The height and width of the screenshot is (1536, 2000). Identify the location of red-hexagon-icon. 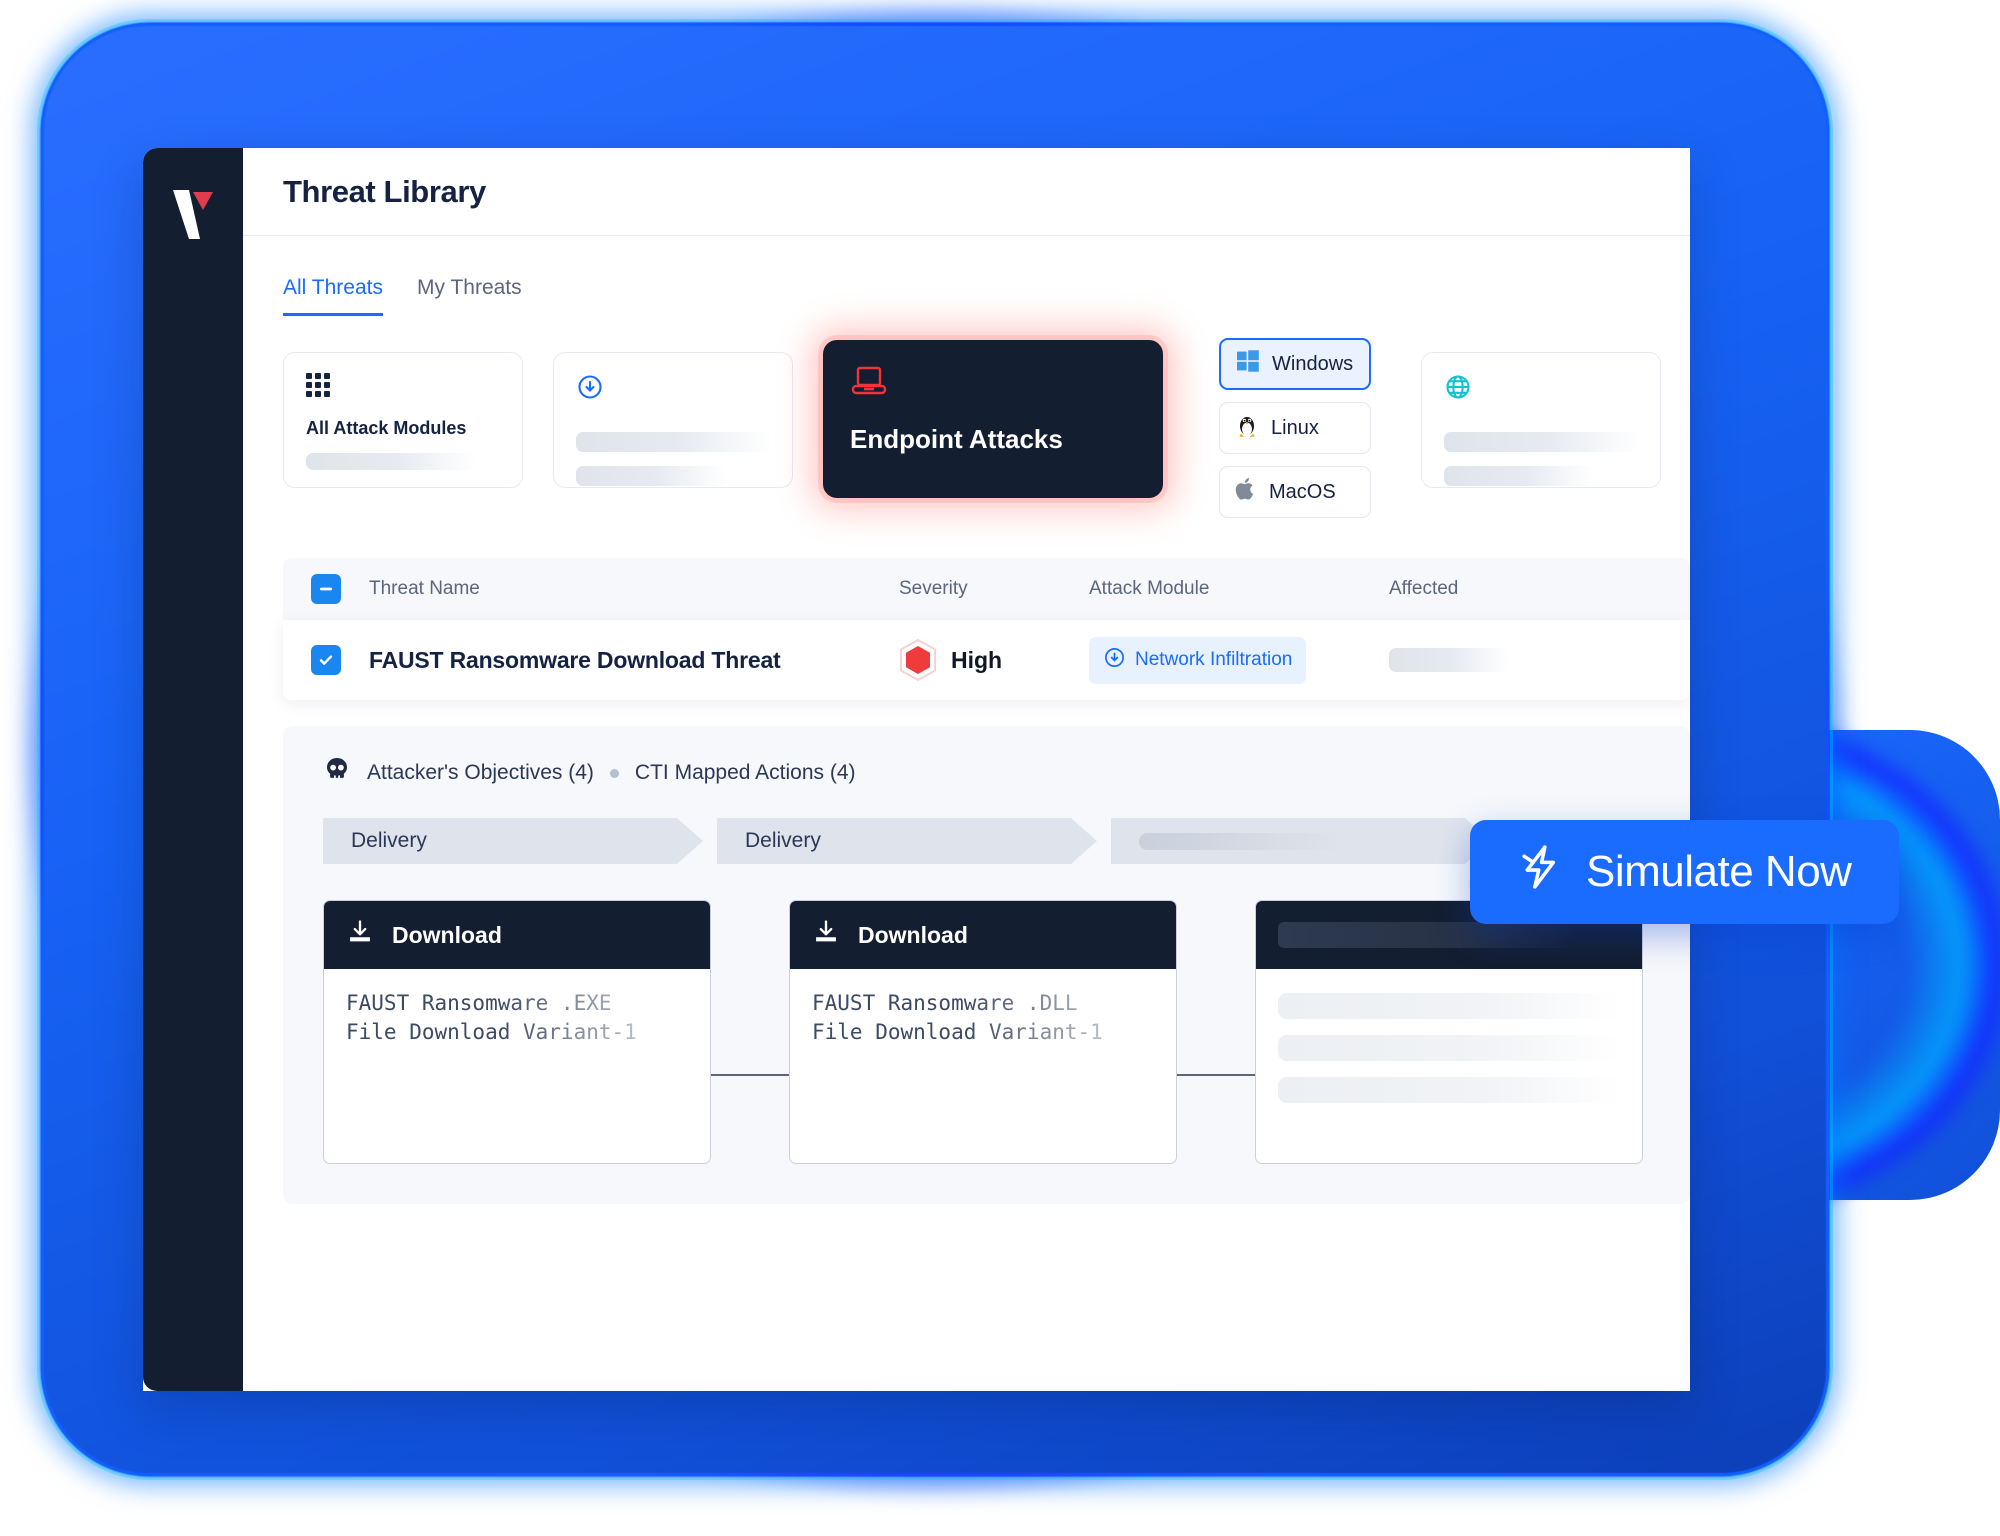
(918, 660).